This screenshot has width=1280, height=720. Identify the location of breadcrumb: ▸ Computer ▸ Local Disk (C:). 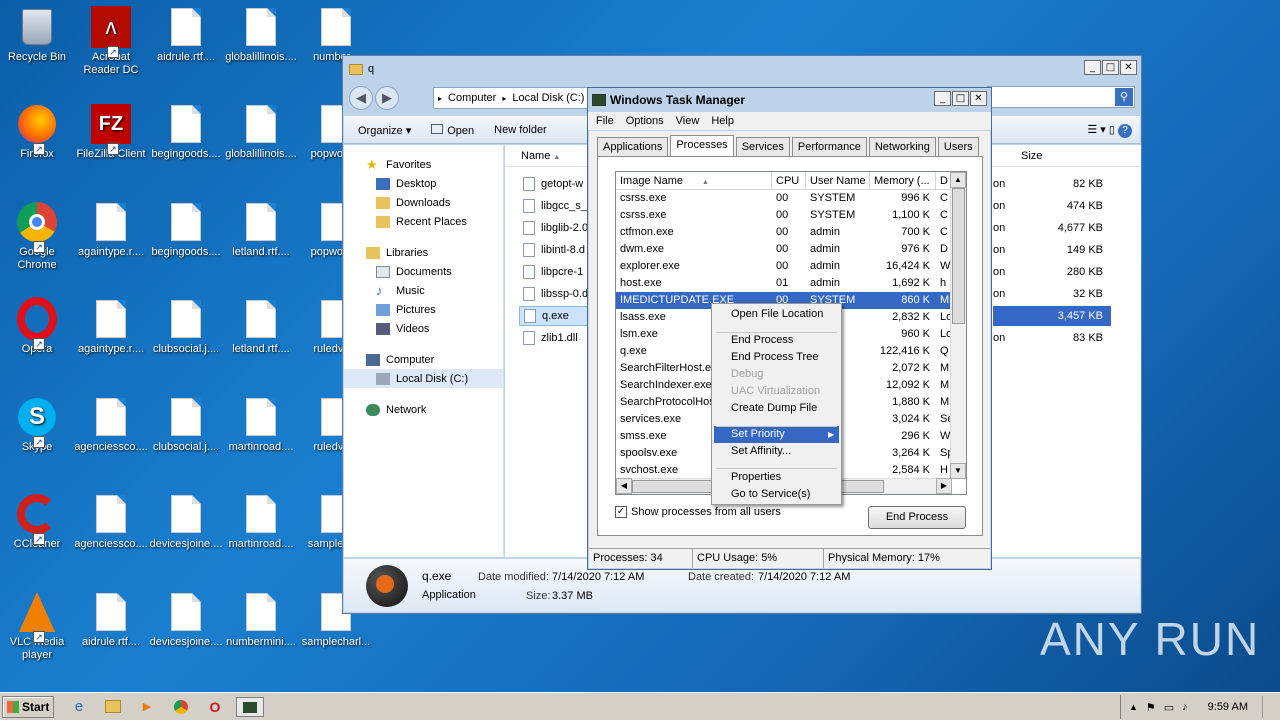
(515, 98).